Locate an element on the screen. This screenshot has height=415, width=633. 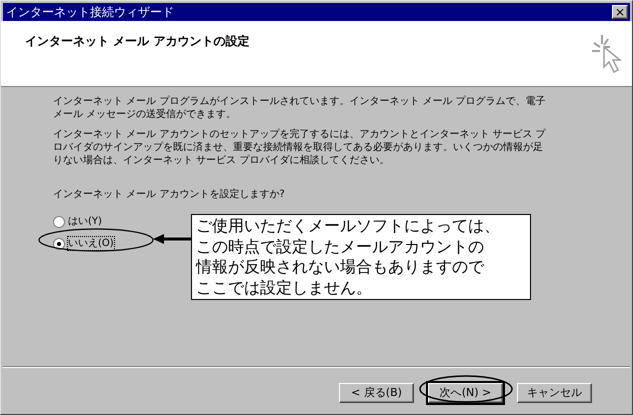
description-text: インターネット メール プログラムがインストールされています。インターネット メール プログラムで、電子メール メッセージの送受信ができます。 is located at coordinates (300, 108).